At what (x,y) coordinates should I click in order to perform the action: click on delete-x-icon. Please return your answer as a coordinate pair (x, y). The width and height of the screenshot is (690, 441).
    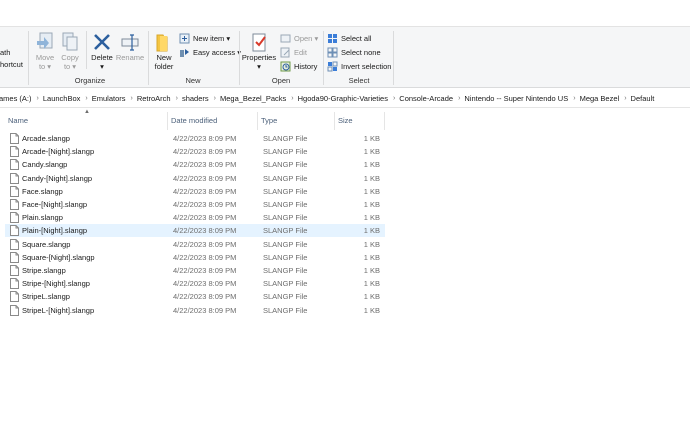
    Looking at the image, I should click on (102, 42).